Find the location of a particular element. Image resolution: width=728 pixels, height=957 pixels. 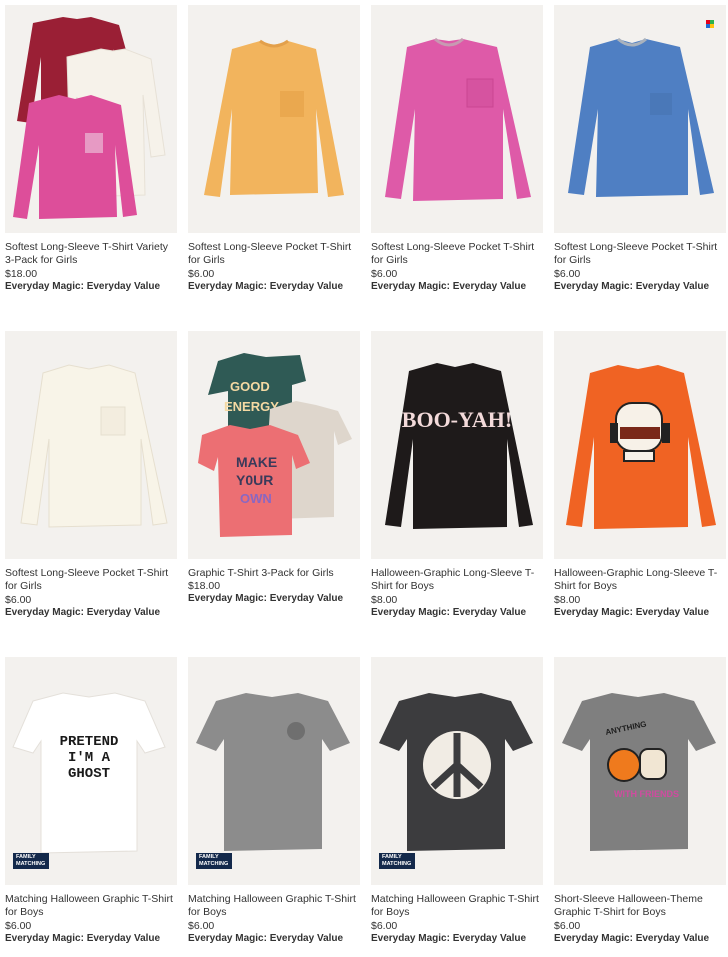

tee-graphic-text: WITH FRIENDS is located at coordinates (646, 794).